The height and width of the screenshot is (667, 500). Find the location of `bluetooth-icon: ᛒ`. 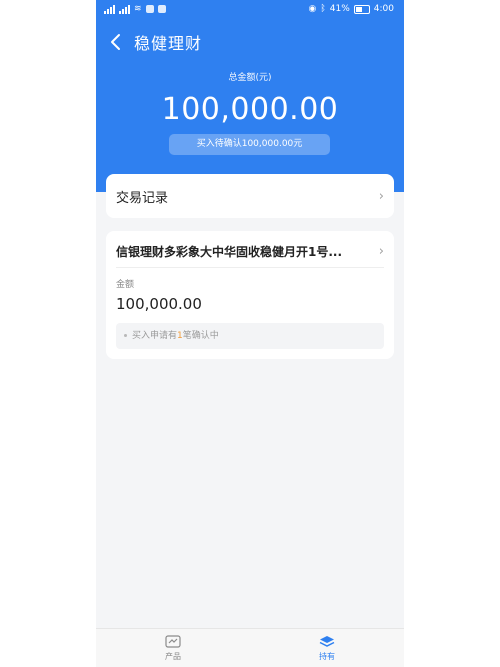

bluetooth-icon: ᛒ is located at coordinates (323, 9).